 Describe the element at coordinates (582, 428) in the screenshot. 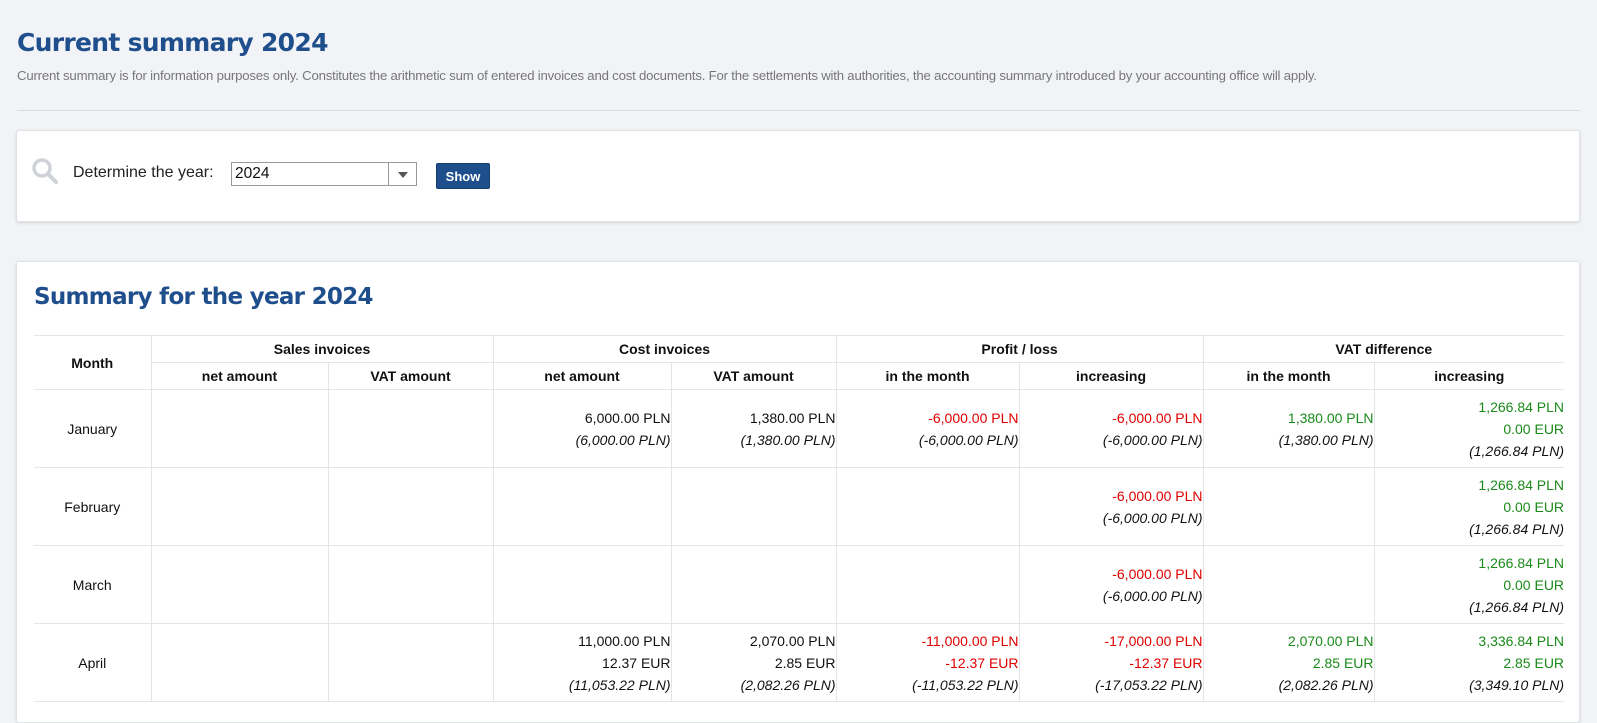

I see `cell-cost-net: 6,000.00 PLN (6,000.00 PLN)` at that location.